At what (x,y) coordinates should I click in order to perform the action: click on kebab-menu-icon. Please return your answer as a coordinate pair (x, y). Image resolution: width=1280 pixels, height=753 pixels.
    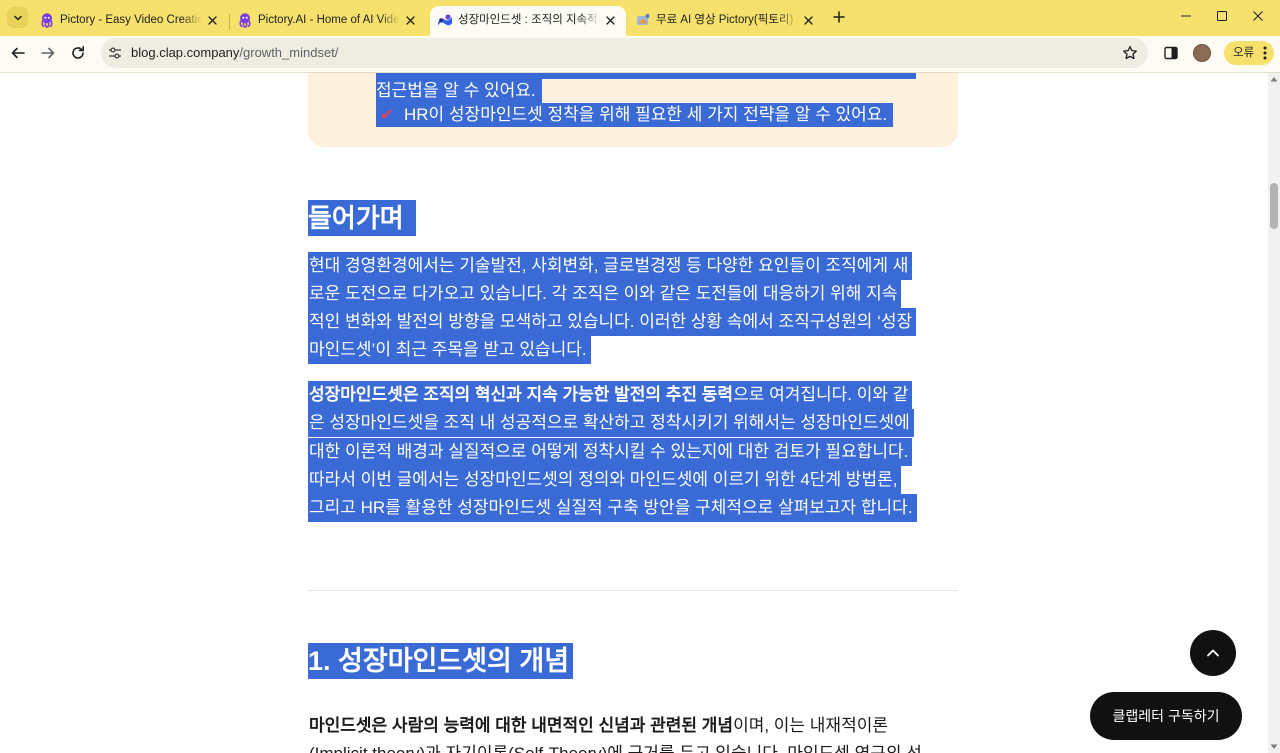
    Looking at the image, I should click on (1265, 53).